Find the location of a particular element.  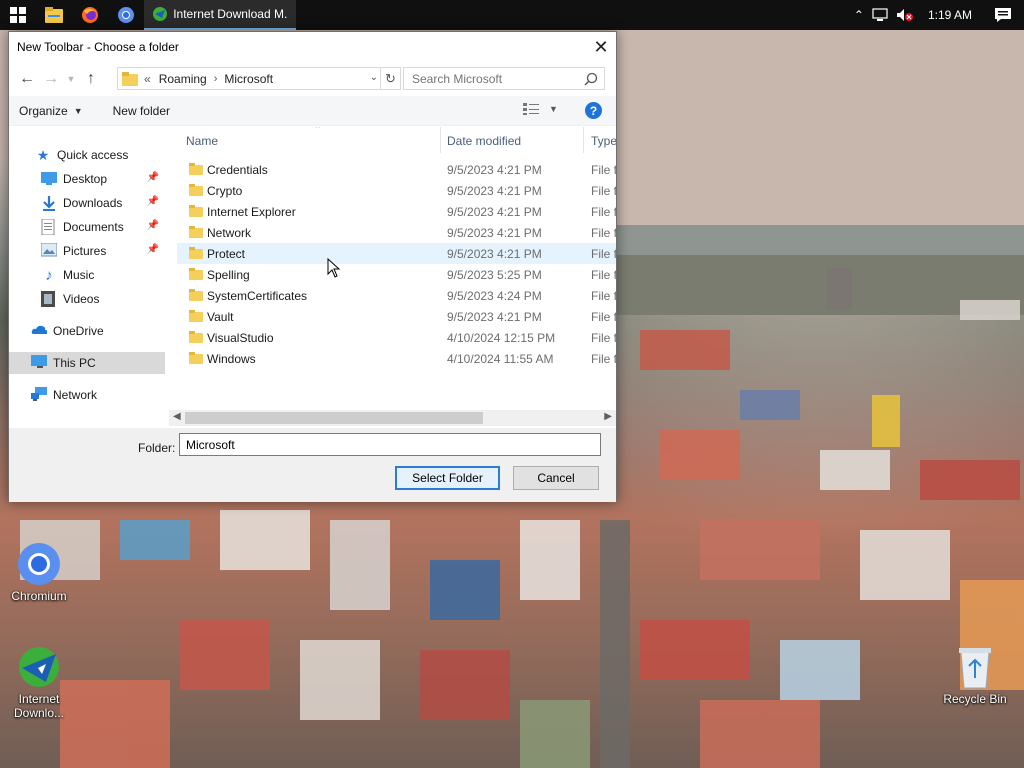

breadcrumb-microsoft: Microsoft is located at coordinates (248, 79).